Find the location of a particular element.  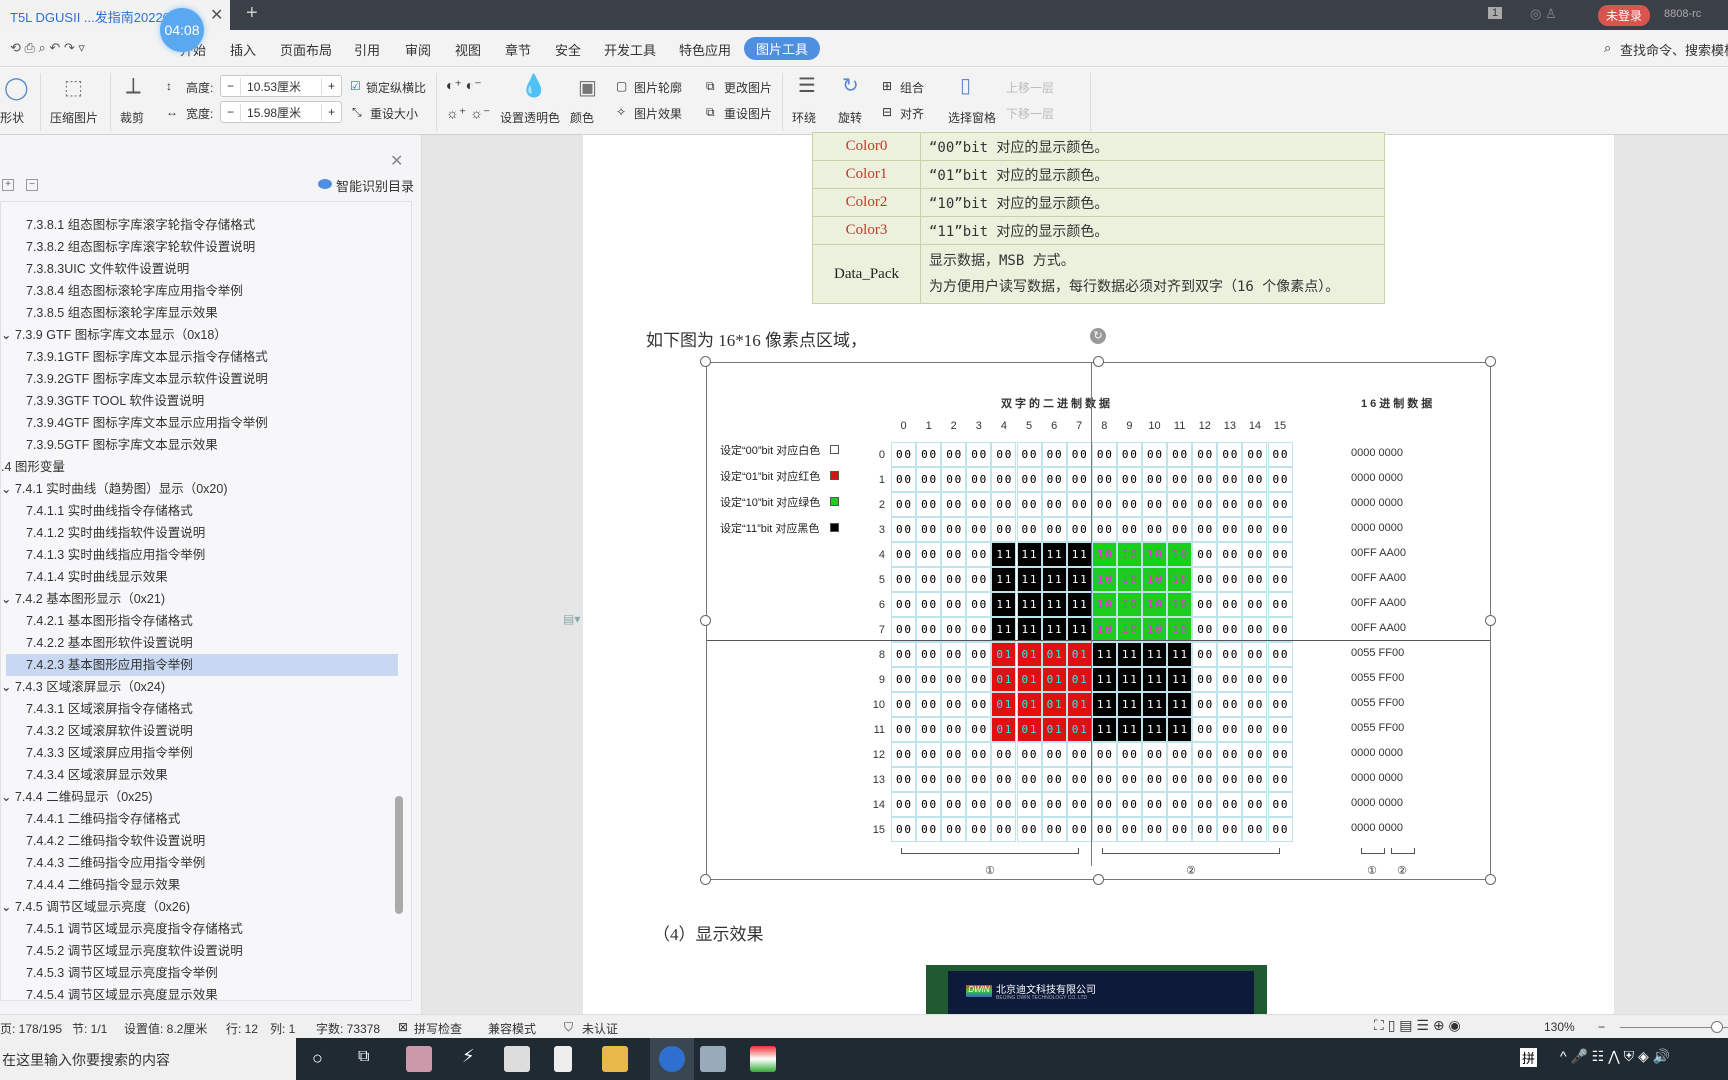

toc-item: 7.3.9.5GTF 图标字库文本显示效果 is located at coordinates (197, 445).